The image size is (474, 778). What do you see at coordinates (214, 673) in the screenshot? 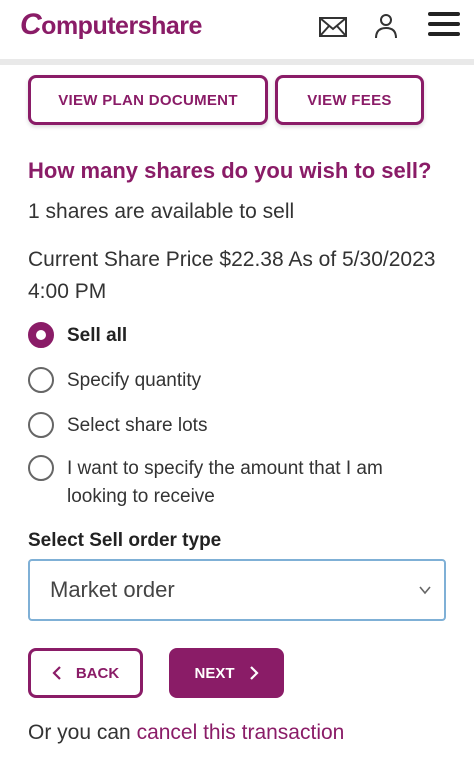
I see `next-label: NEXT` at bounding box center [214, 673].